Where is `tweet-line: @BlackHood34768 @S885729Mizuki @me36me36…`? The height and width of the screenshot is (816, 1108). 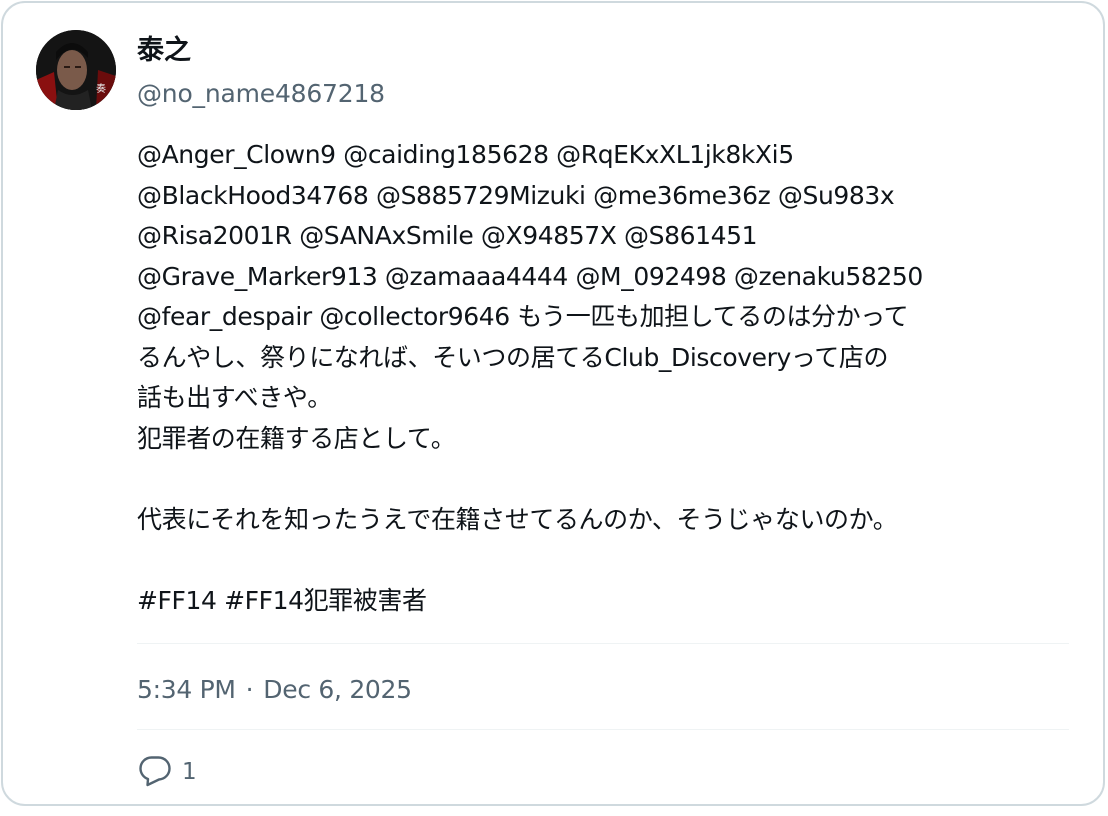 tweet-line: @BlackHood34768 @S885729Mizuki @me36me36… is located at coordinates (516, 195).